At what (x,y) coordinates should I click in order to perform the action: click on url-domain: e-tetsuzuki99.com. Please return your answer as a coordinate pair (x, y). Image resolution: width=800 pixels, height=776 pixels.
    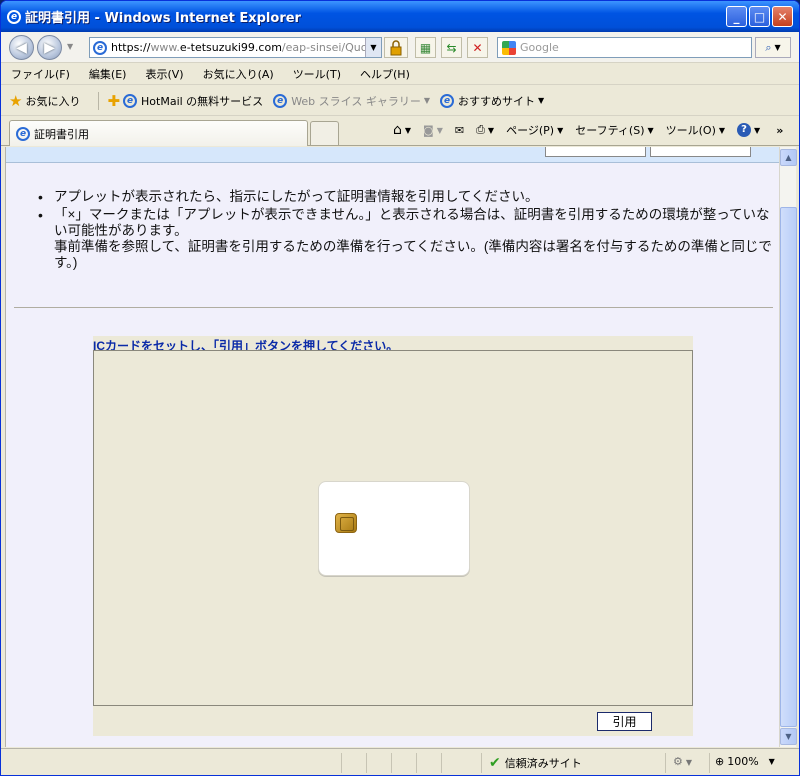
    Looking at the image, I should click on (230, 47).